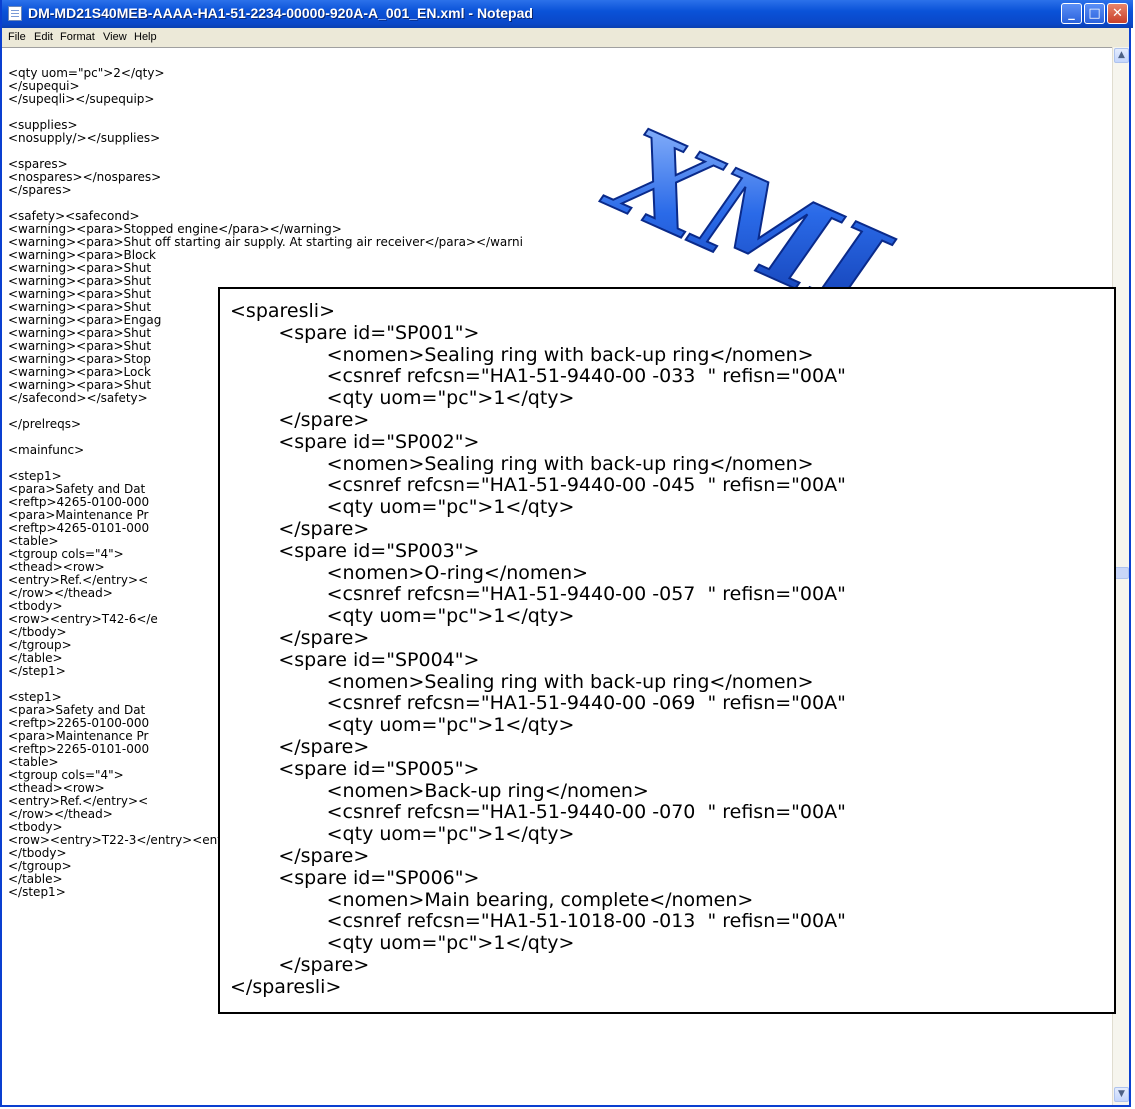  What do you see at coordinates (17, 37) in the screenshot?
I see `menu-file: File` at bounding box center [17, 37].